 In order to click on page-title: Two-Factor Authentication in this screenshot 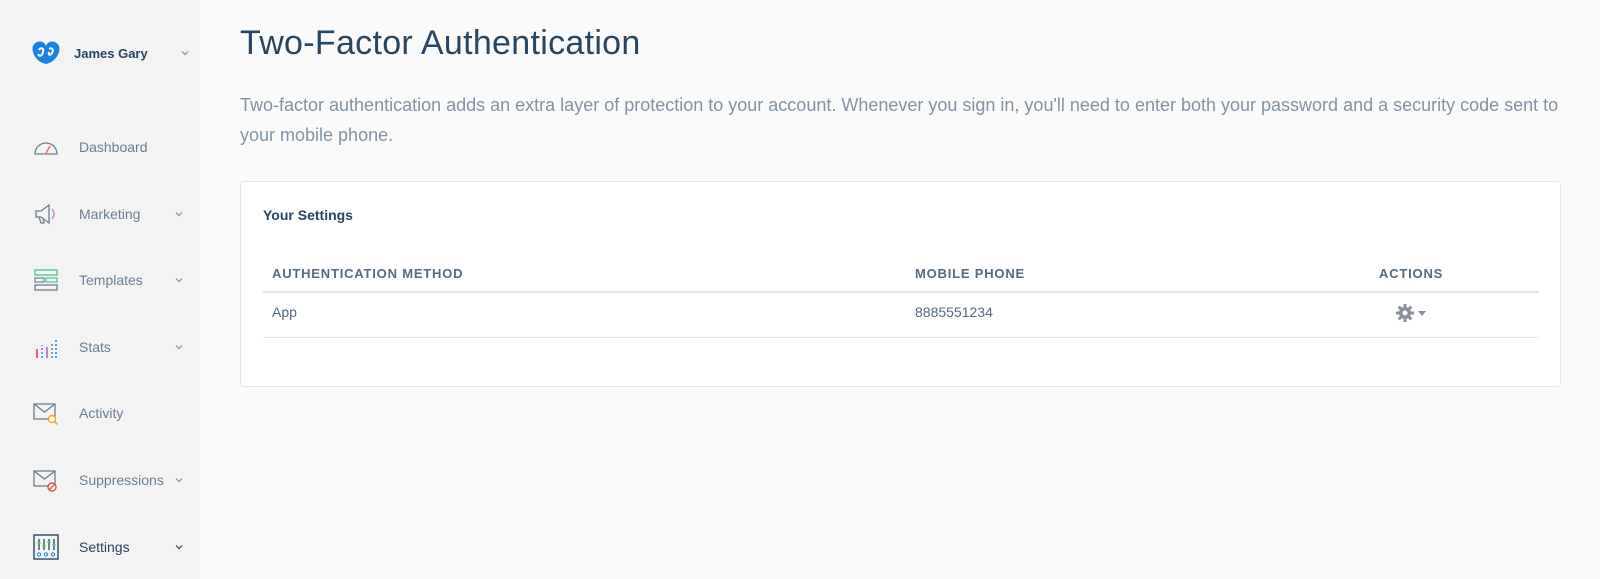, I will do `click(440, 43)`.